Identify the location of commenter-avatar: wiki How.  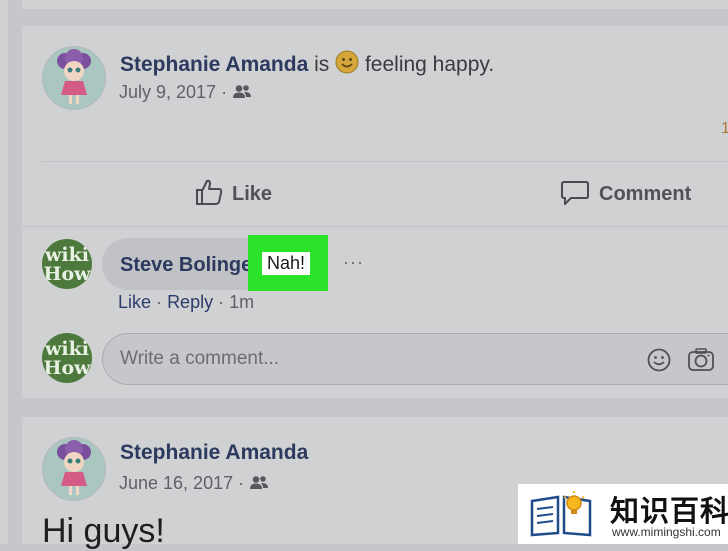
(67, 264).